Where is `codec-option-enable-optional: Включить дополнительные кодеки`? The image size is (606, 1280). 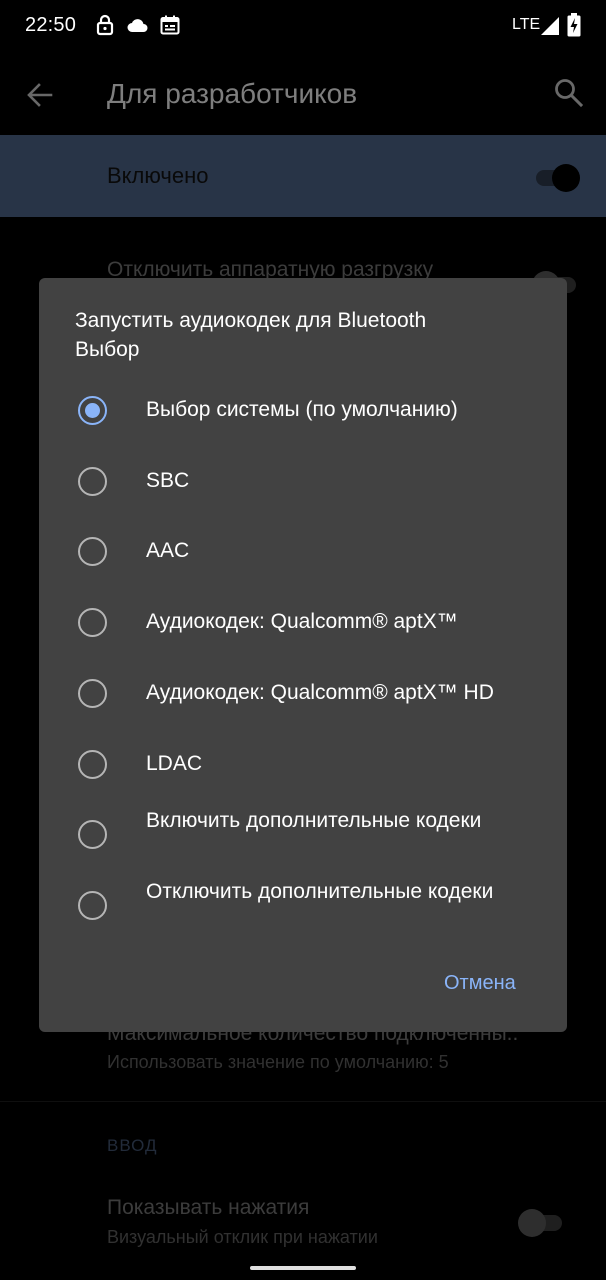
codec-option-enable-optional: Включить дополнительные кодеки is located at coordinates (303, 834).